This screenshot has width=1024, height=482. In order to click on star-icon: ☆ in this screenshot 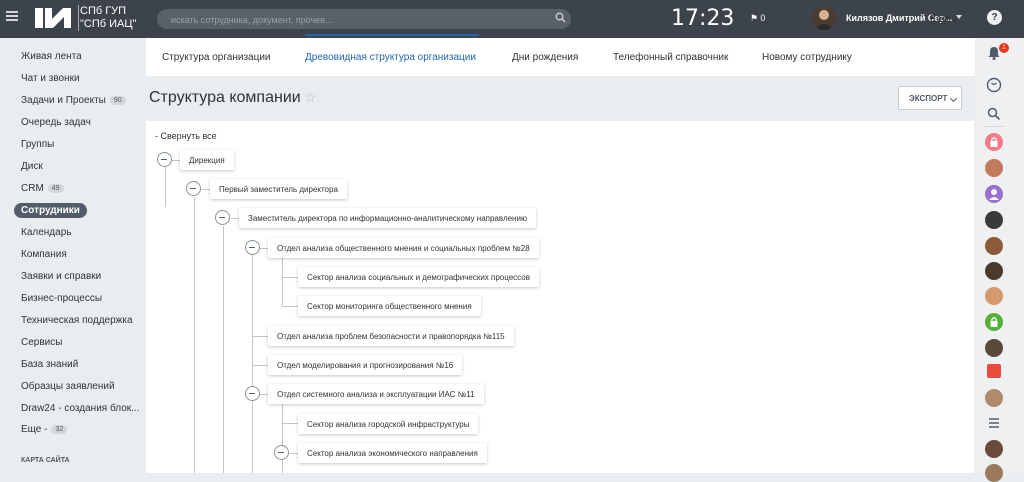, I will do `click(310, 97)`.